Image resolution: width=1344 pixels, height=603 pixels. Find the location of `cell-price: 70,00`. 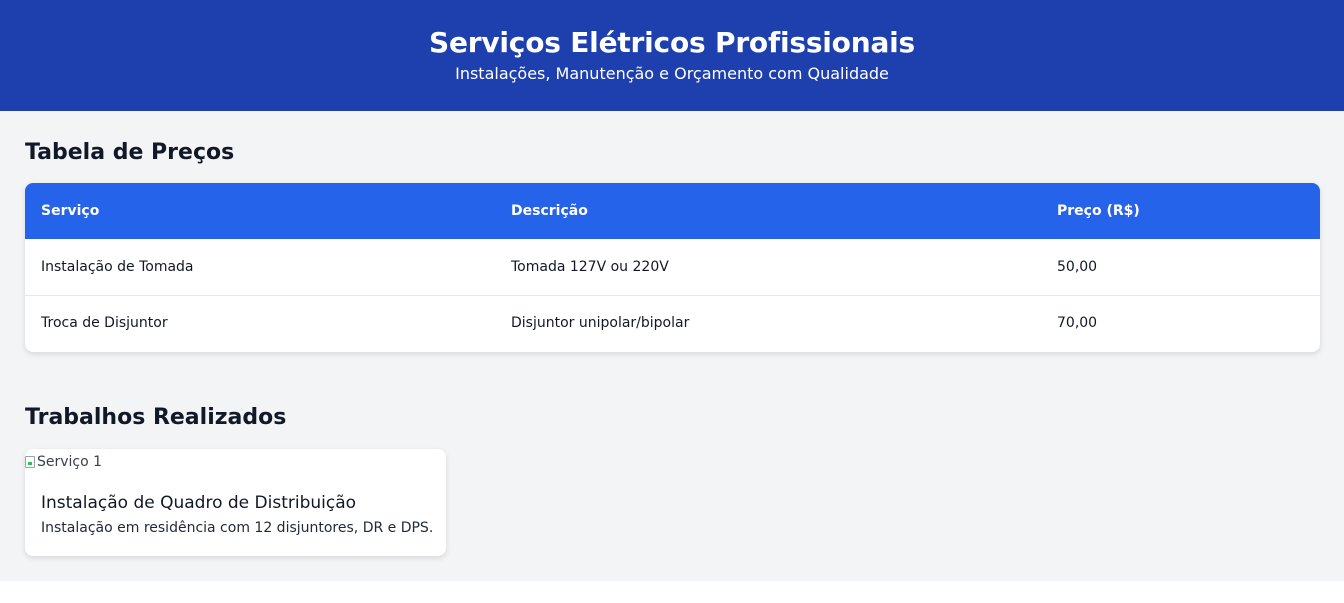

cell-price: 70,00 is located at coordinates (1077, 323).